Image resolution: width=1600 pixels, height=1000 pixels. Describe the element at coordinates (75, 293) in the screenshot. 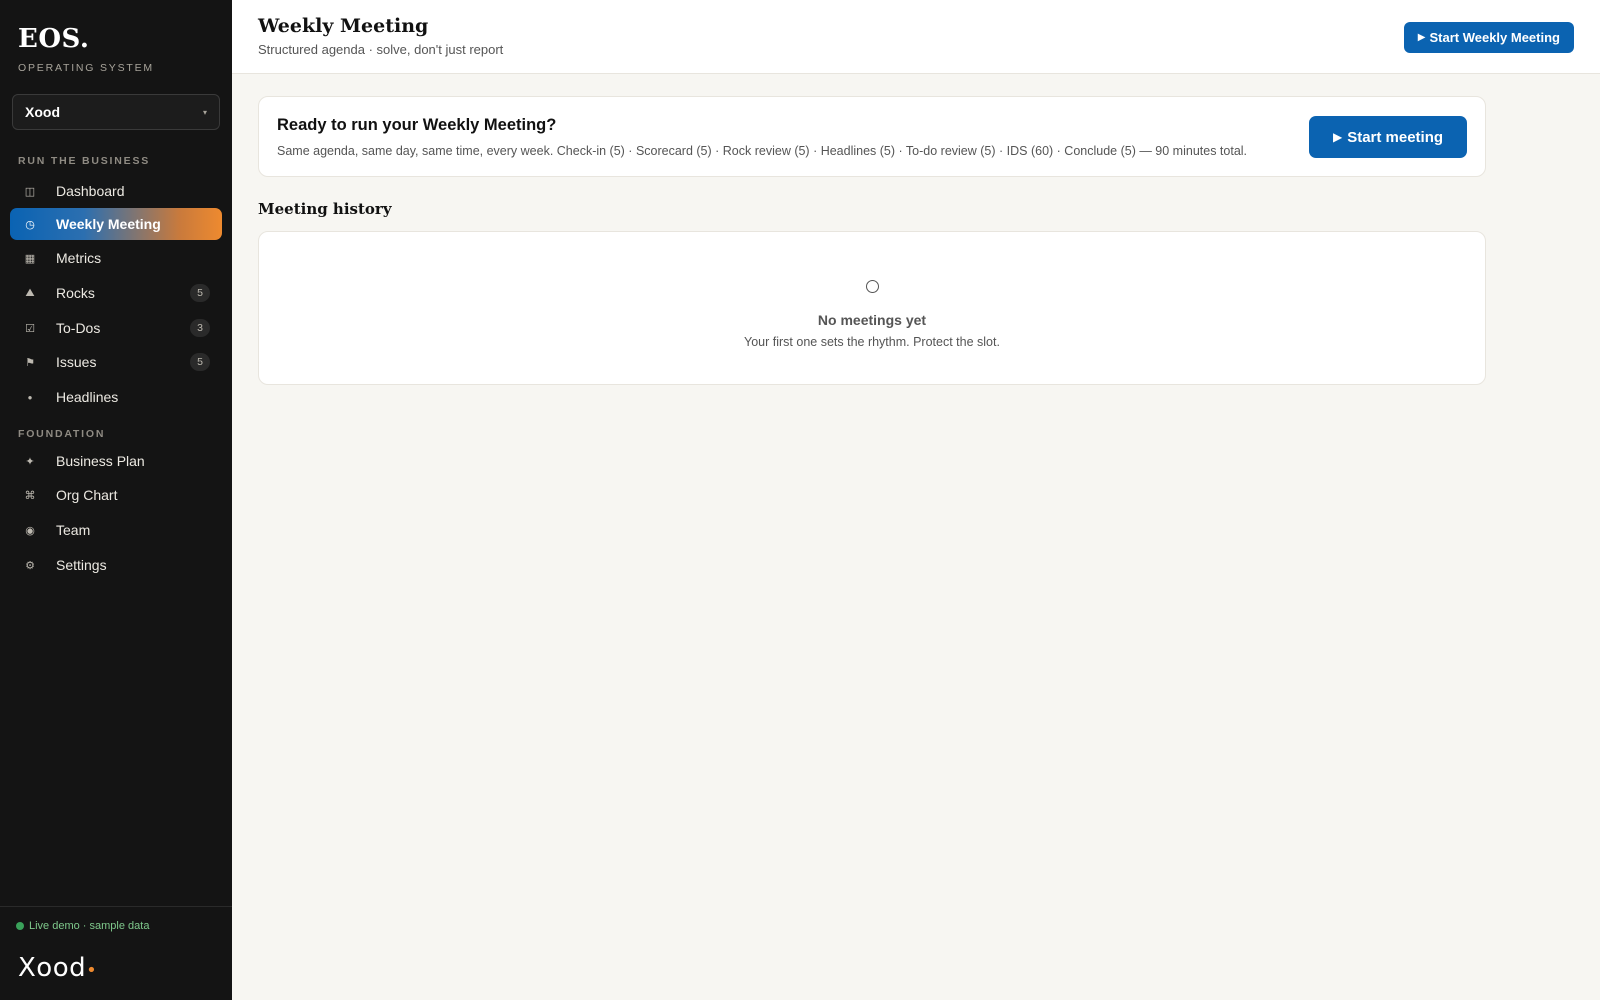

I see `sidebar-item-label: Rocks` at that location.